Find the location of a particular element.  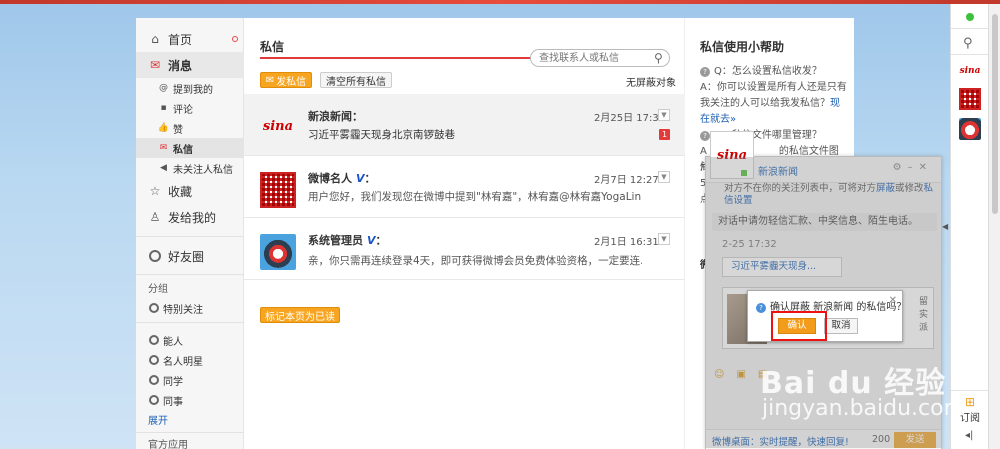

search-input is located at coordinates (600, 58).